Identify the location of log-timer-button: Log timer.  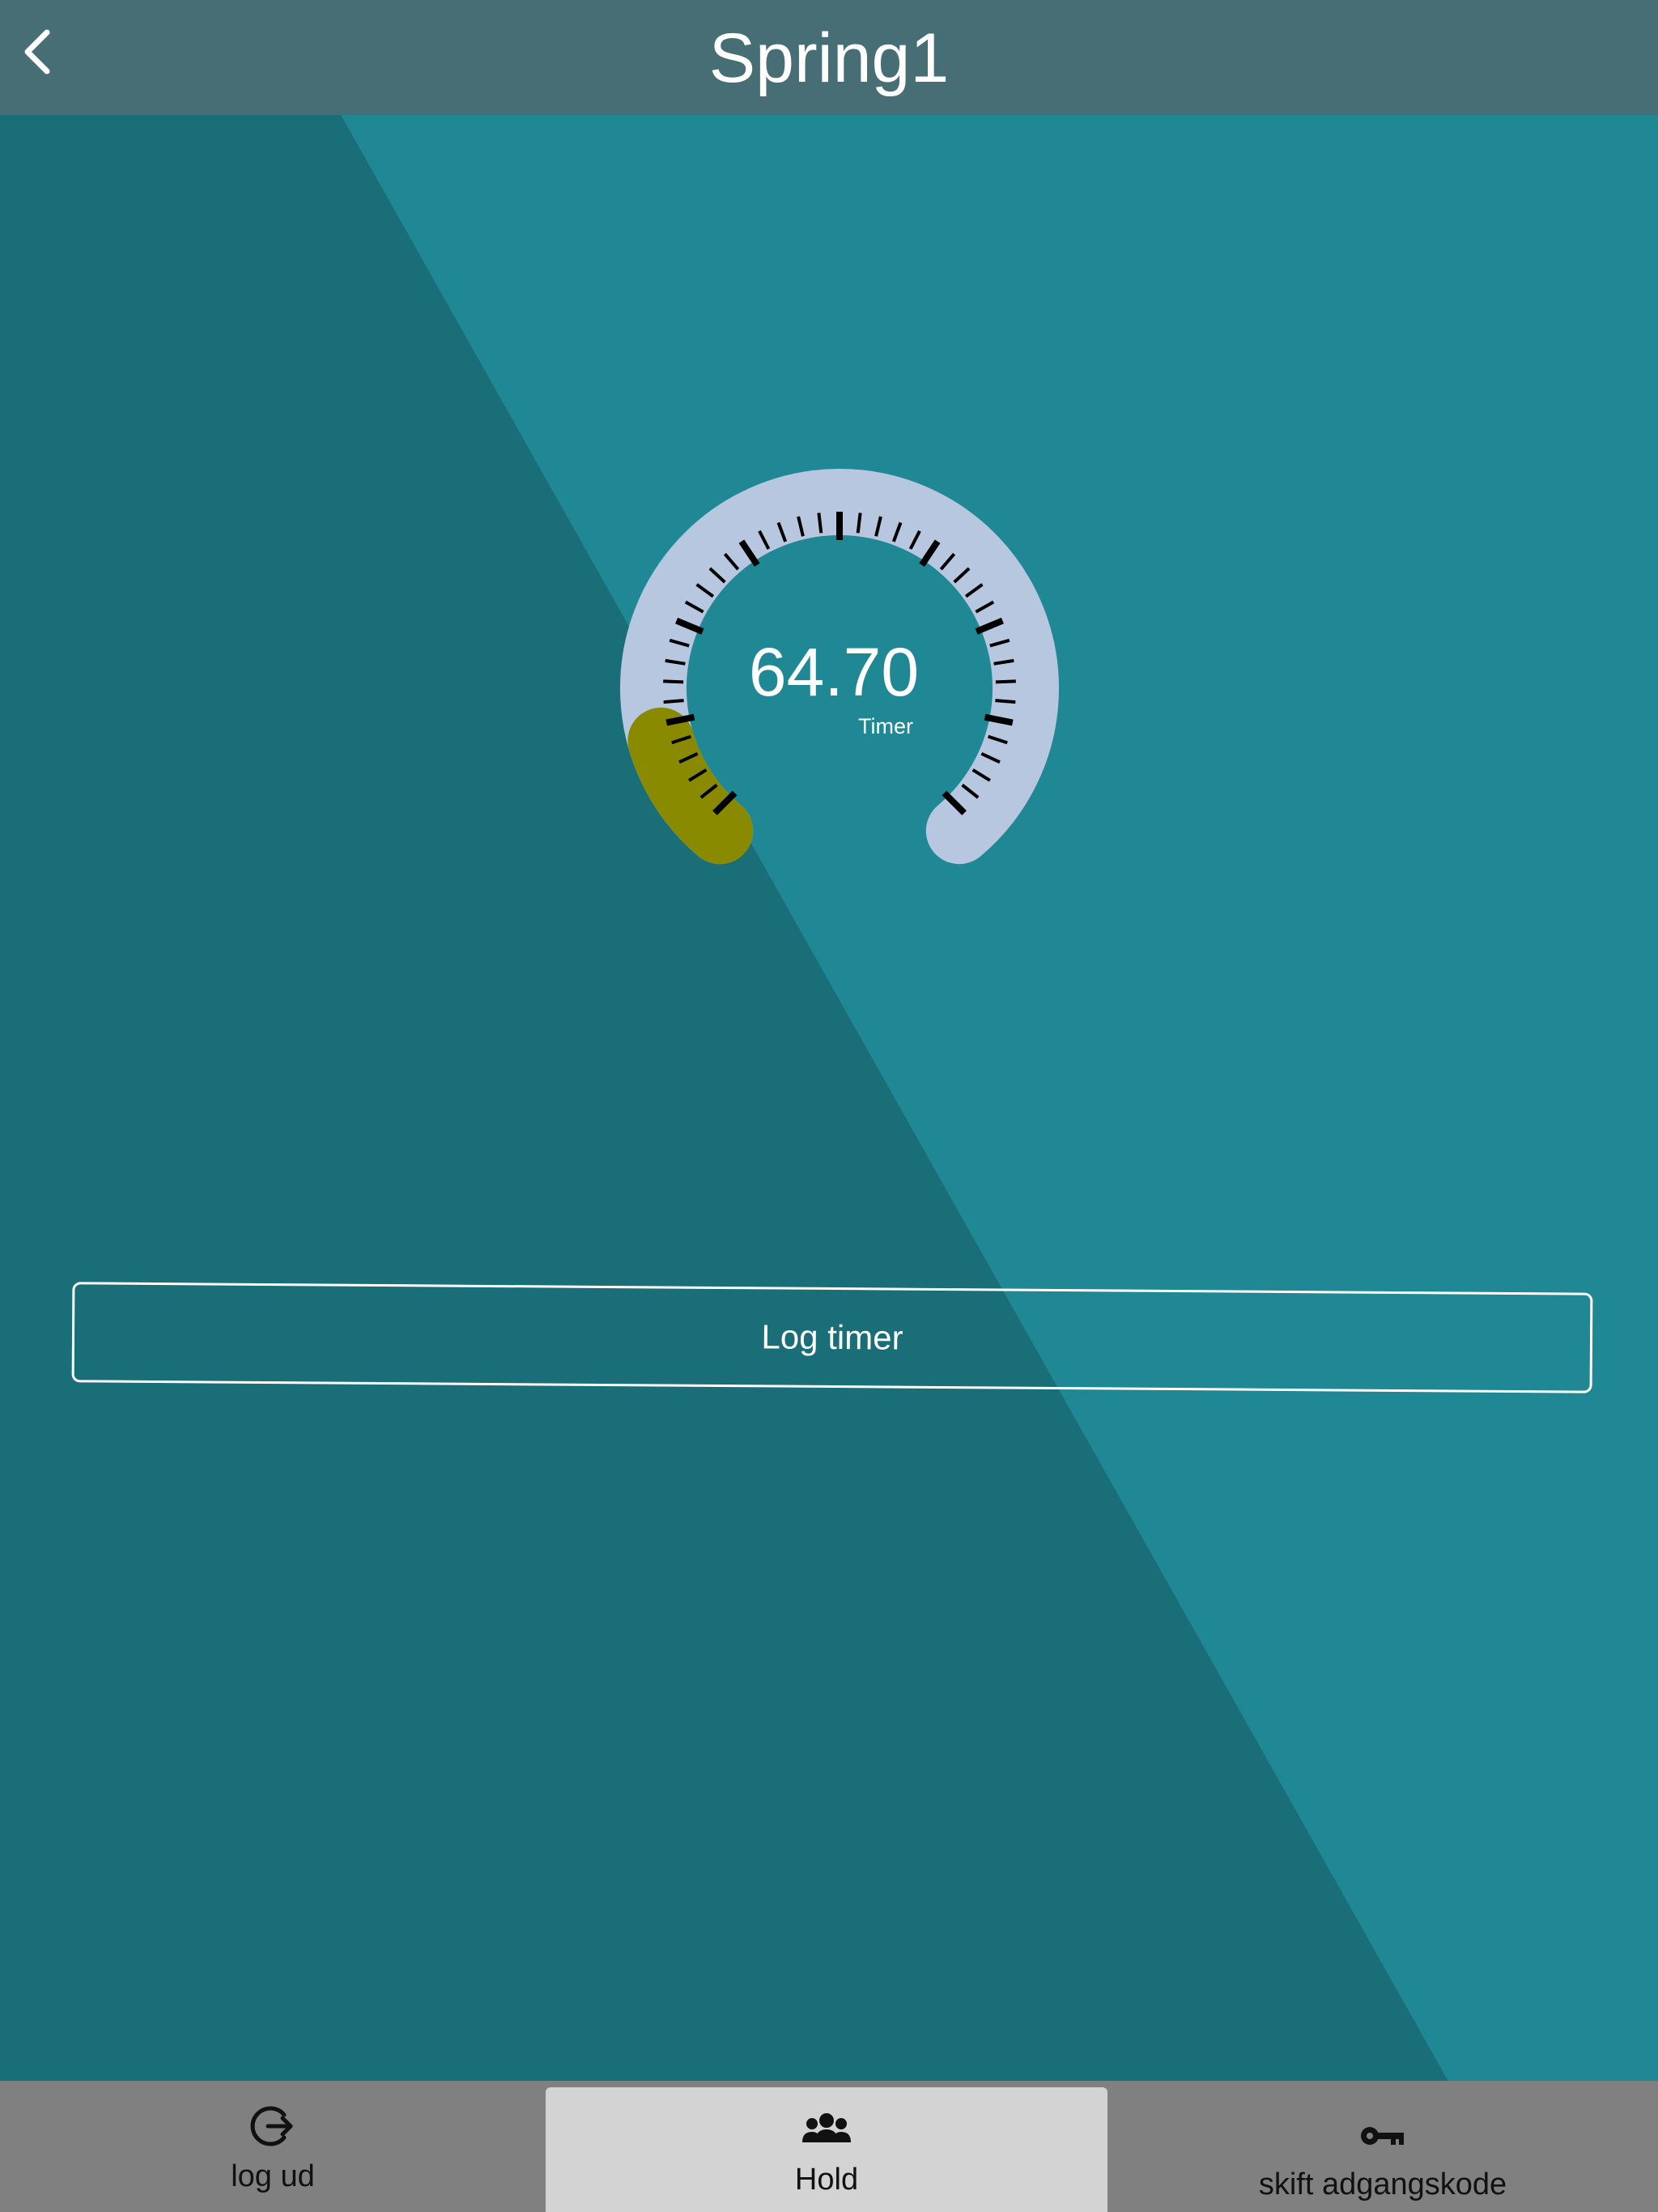
(832, 1338).